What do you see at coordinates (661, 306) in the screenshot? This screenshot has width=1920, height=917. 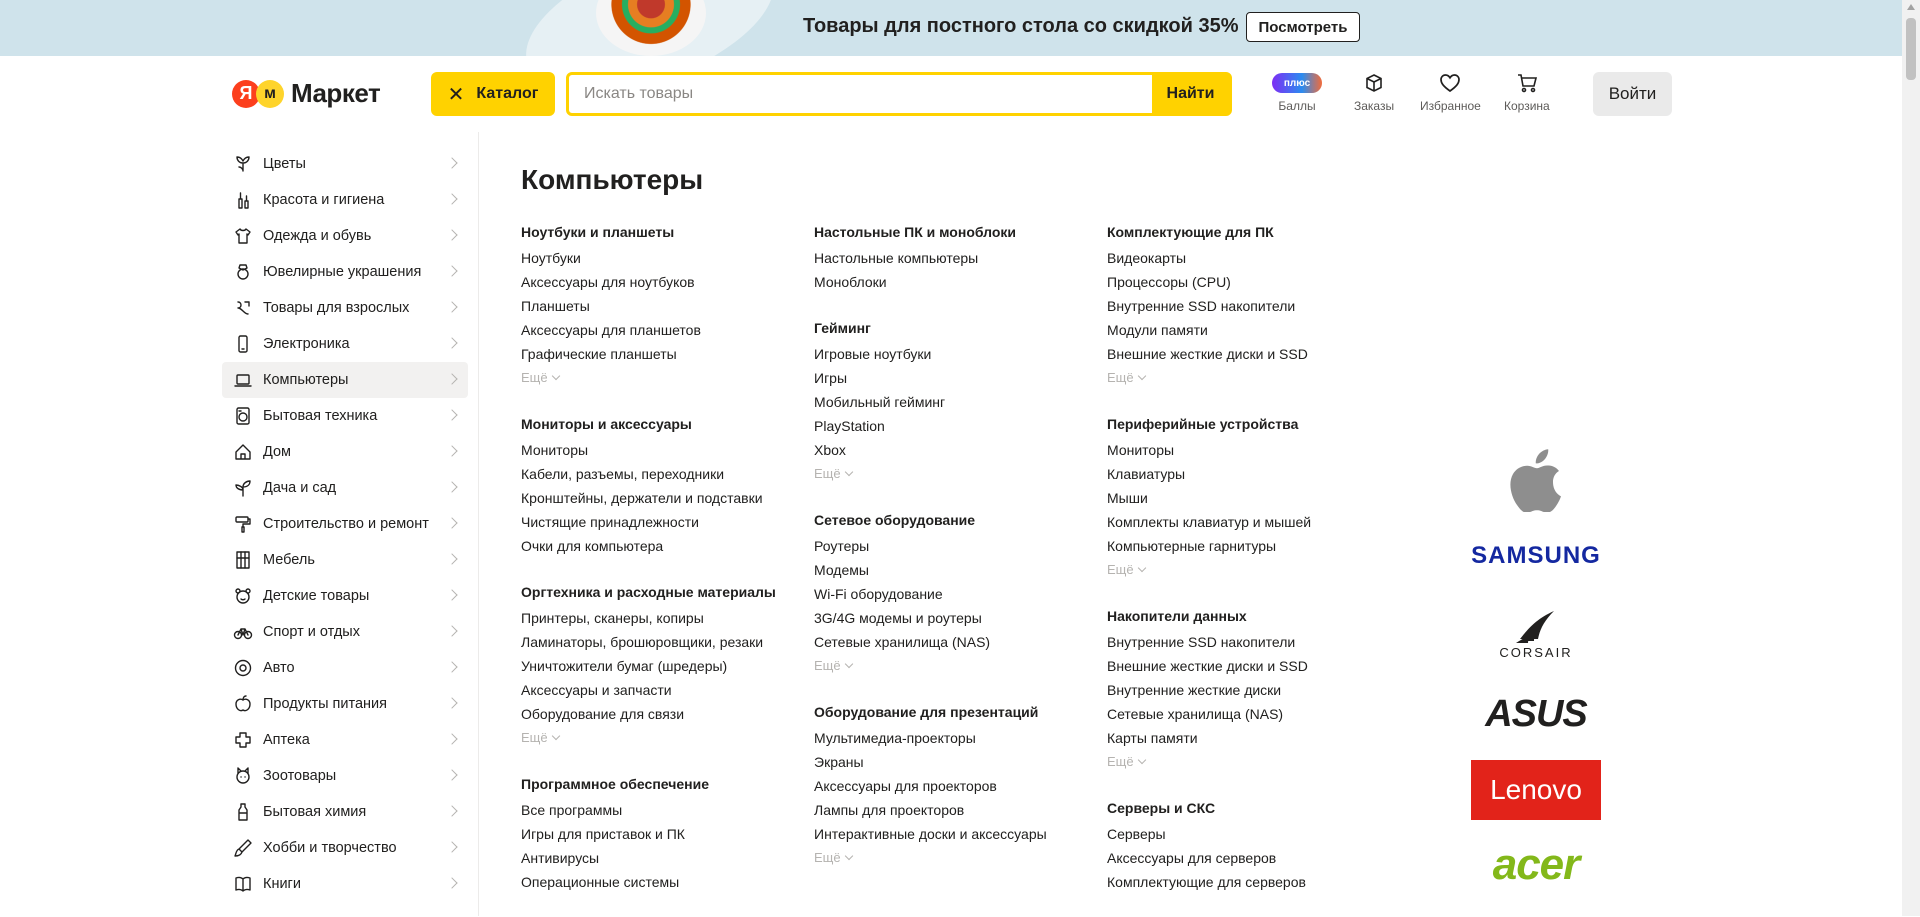 I see `category-link: Планшеты` at bounding box center [661, 306].